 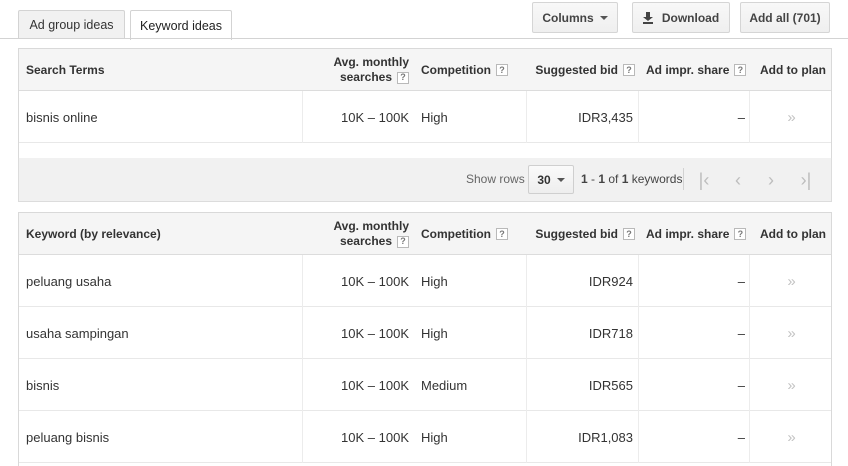 What do you see at coordinates (495, 179) in the screenshot?
I see `show-rows-label: Show rows` at bounding box center [495, 179].